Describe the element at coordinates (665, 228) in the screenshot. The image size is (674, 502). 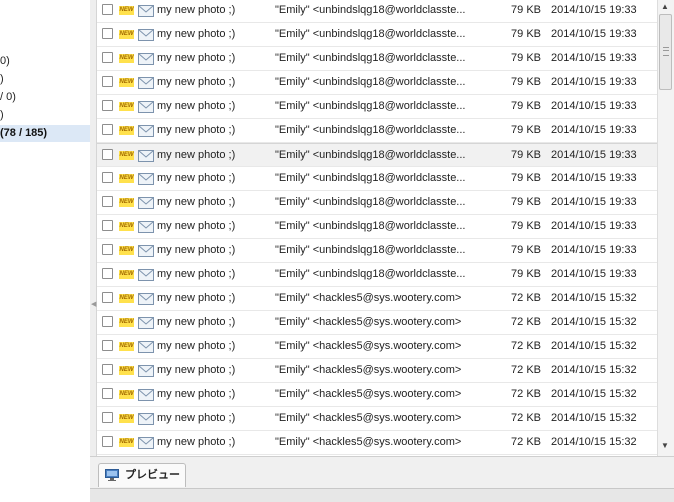
I see `list-scrollbar: ▲ ▼` at that location.